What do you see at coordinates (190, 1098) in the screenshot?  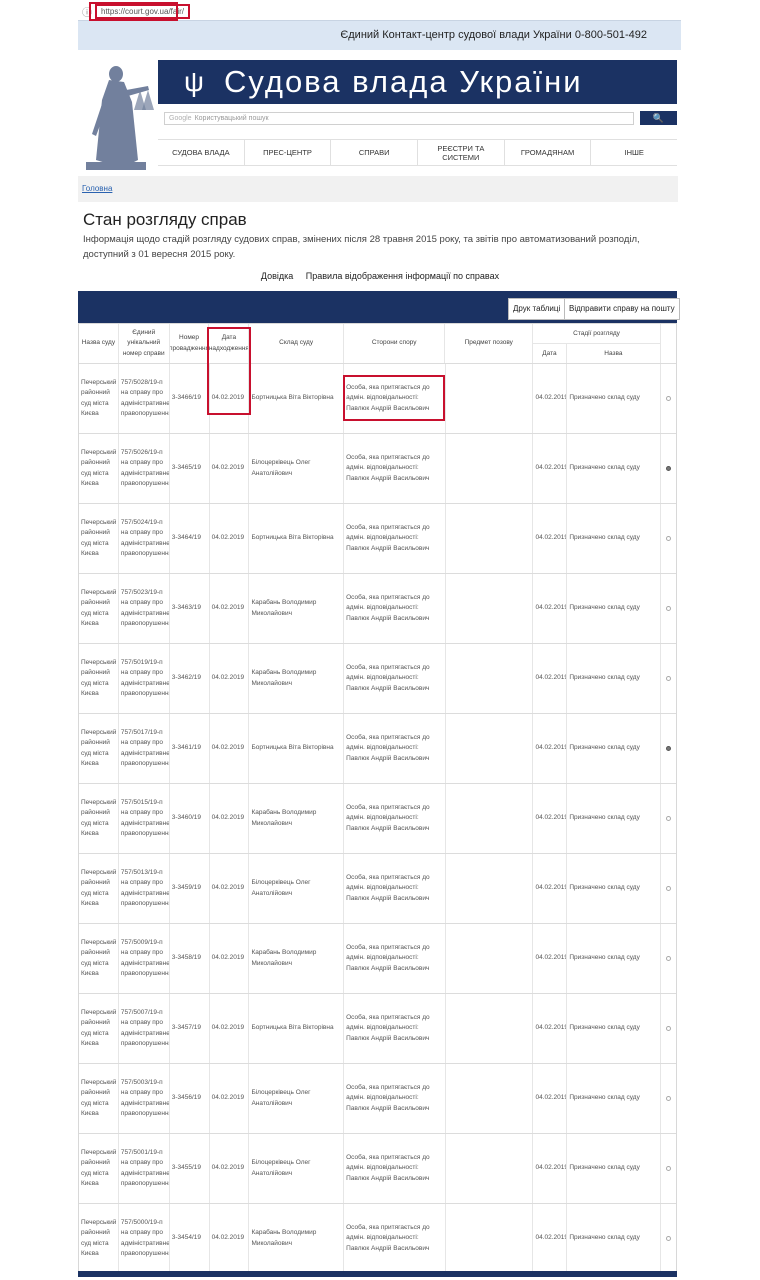 I see `cell-proceeding-number: 3-3456/19` at bounding box center [190, 1098].